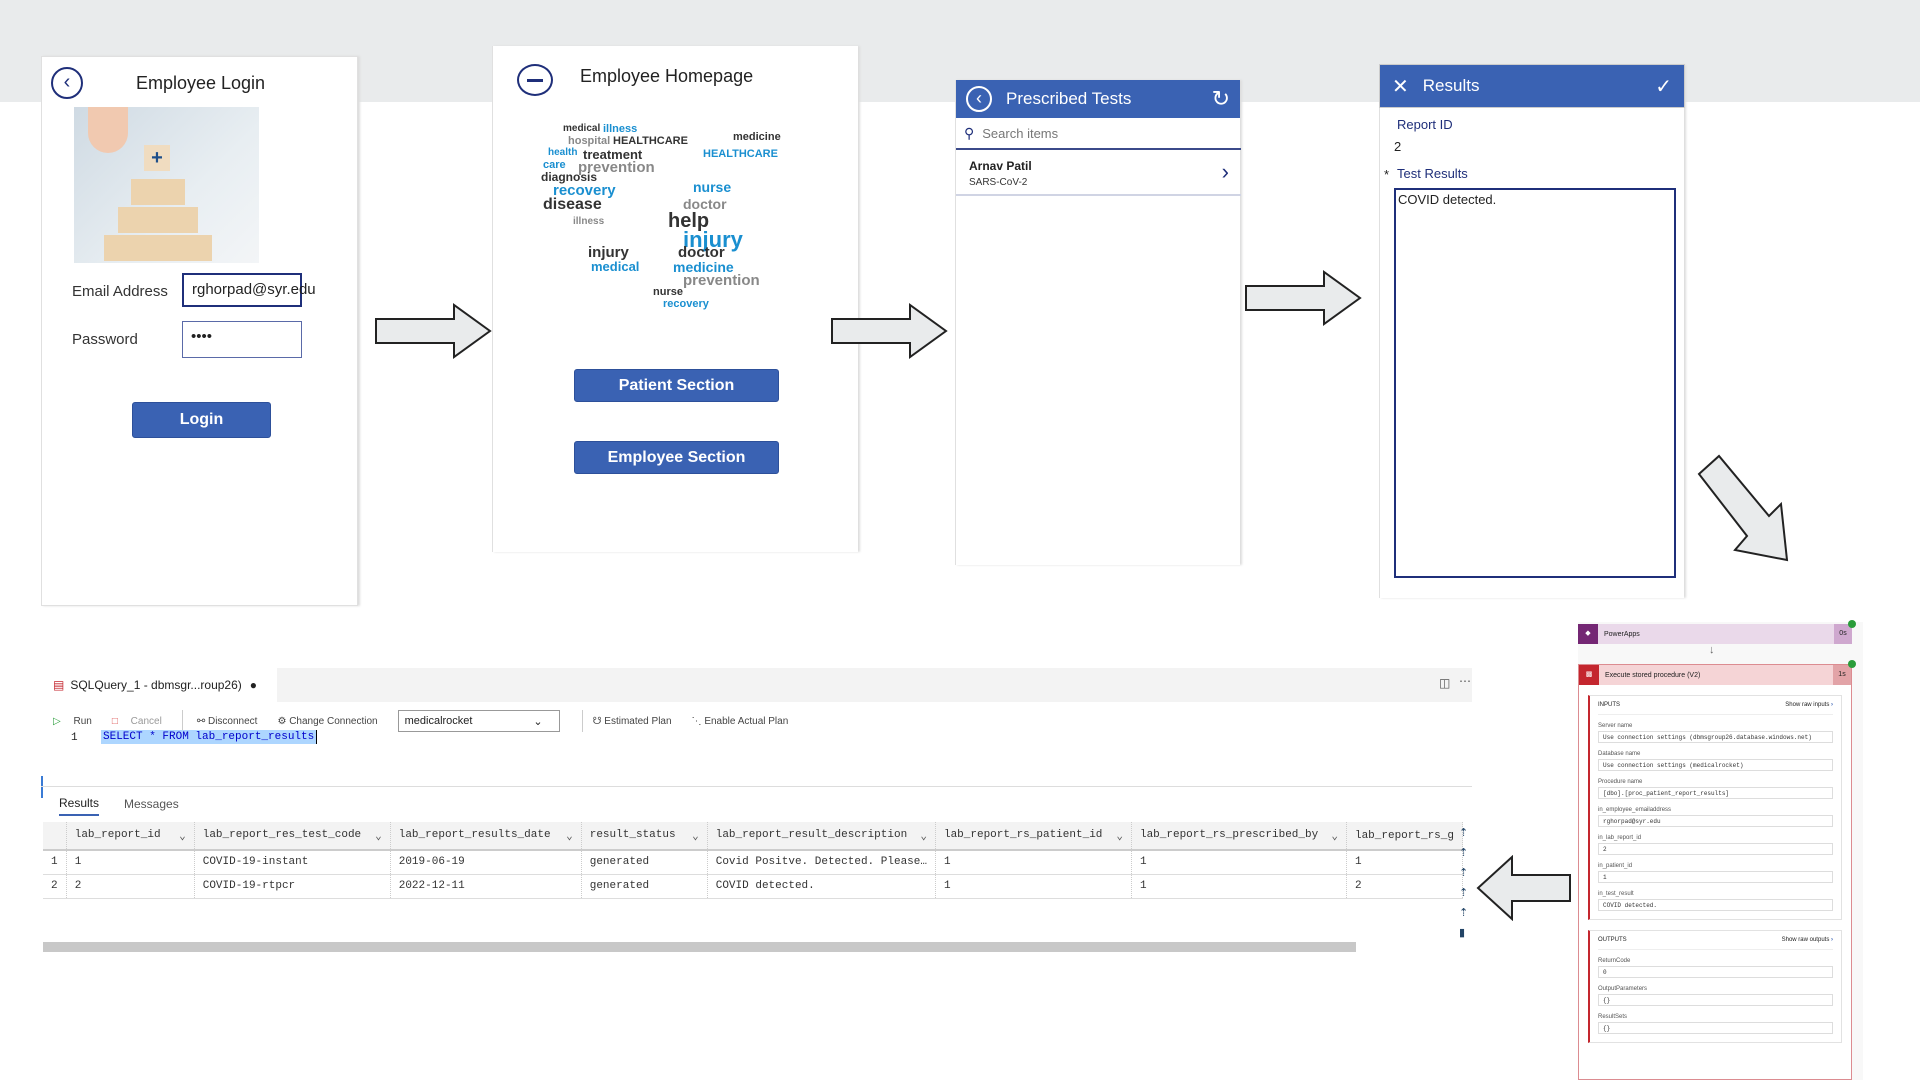  What do you see at coordinates (142, 721) in the screenshot?
I see `cancel-button: □ Cancel` at bounding box center [142, 721].